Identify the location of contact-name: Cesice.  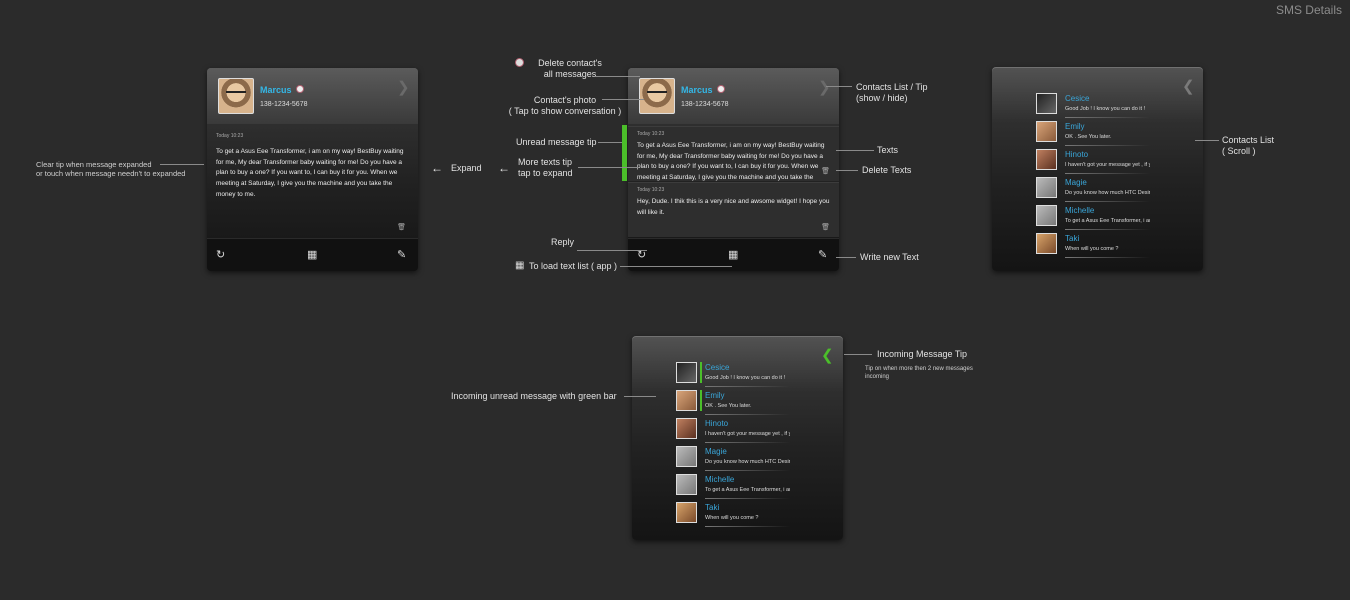
(717, 367).